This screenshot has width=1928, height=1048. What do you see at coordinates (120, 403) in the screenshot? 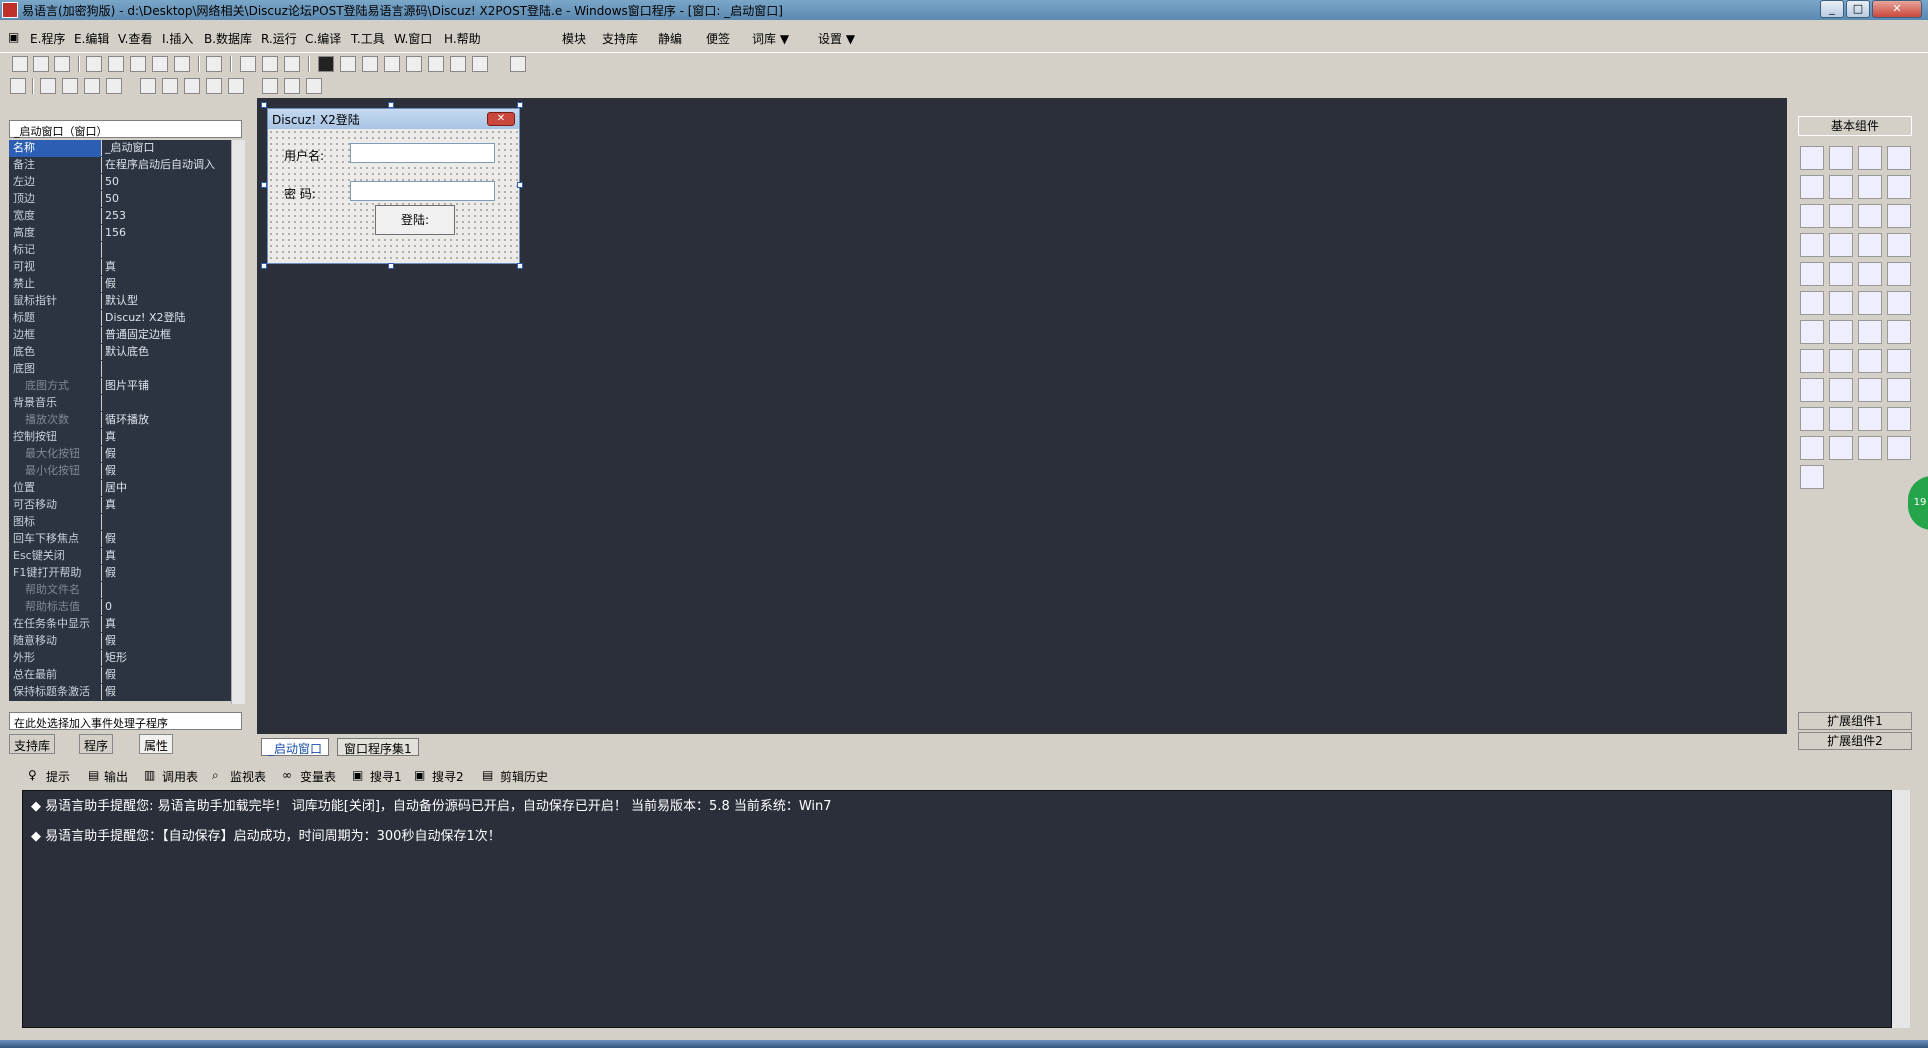
I see `property-row: 背景音乐` at bounding box center [120, 403].